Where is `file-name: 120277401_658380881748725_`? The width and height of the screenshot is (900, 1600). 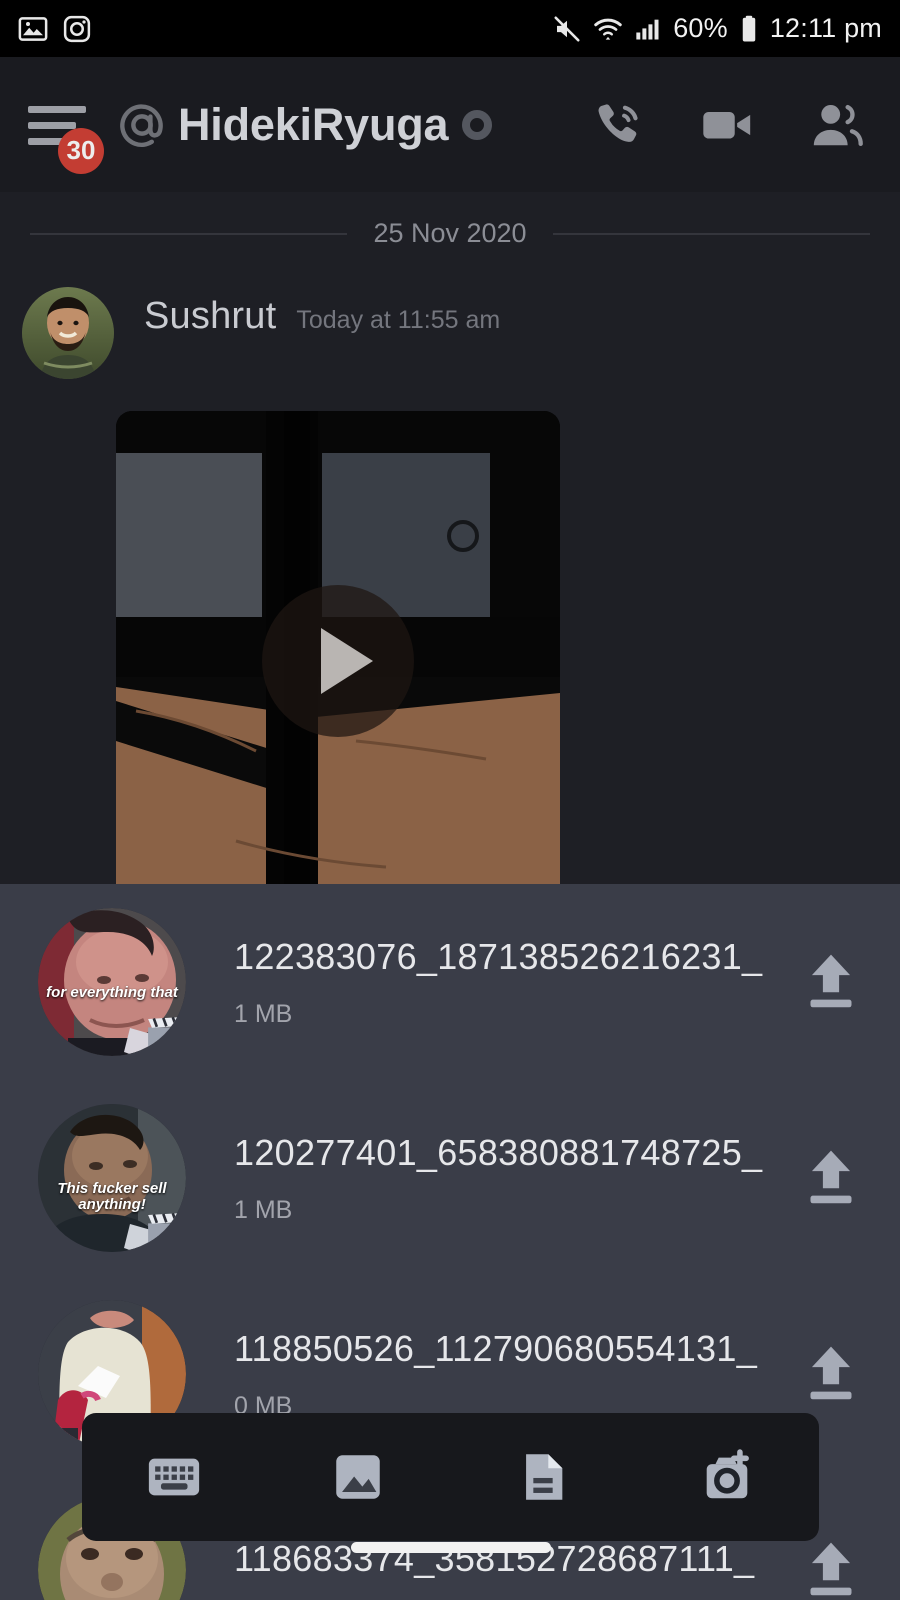
file-name: 120277401_658380881748725_ is located at coordinates (498, 1152).